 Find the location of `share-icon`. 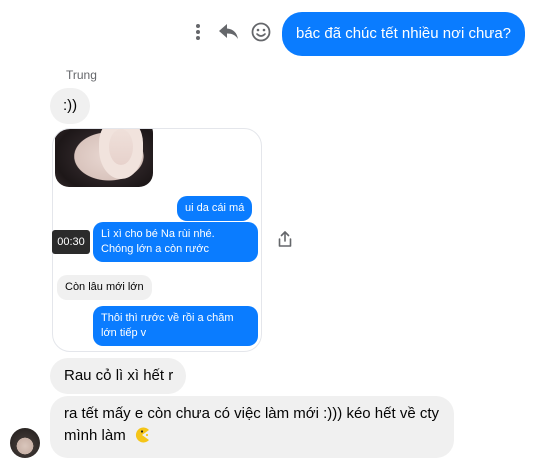

share-icon is located at coordinates (285, 239).